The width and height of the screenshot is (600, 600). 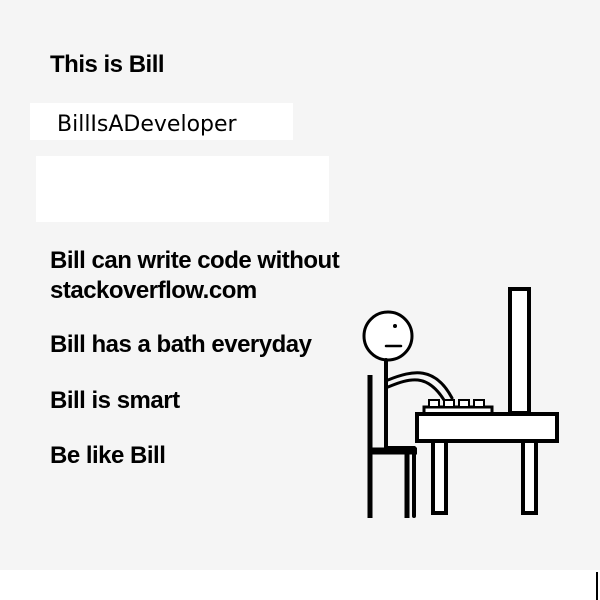 What do you see at coordinates (487, 401) in the screenshot?
I see `desk-and-computer` at bounding box center [487, 401].